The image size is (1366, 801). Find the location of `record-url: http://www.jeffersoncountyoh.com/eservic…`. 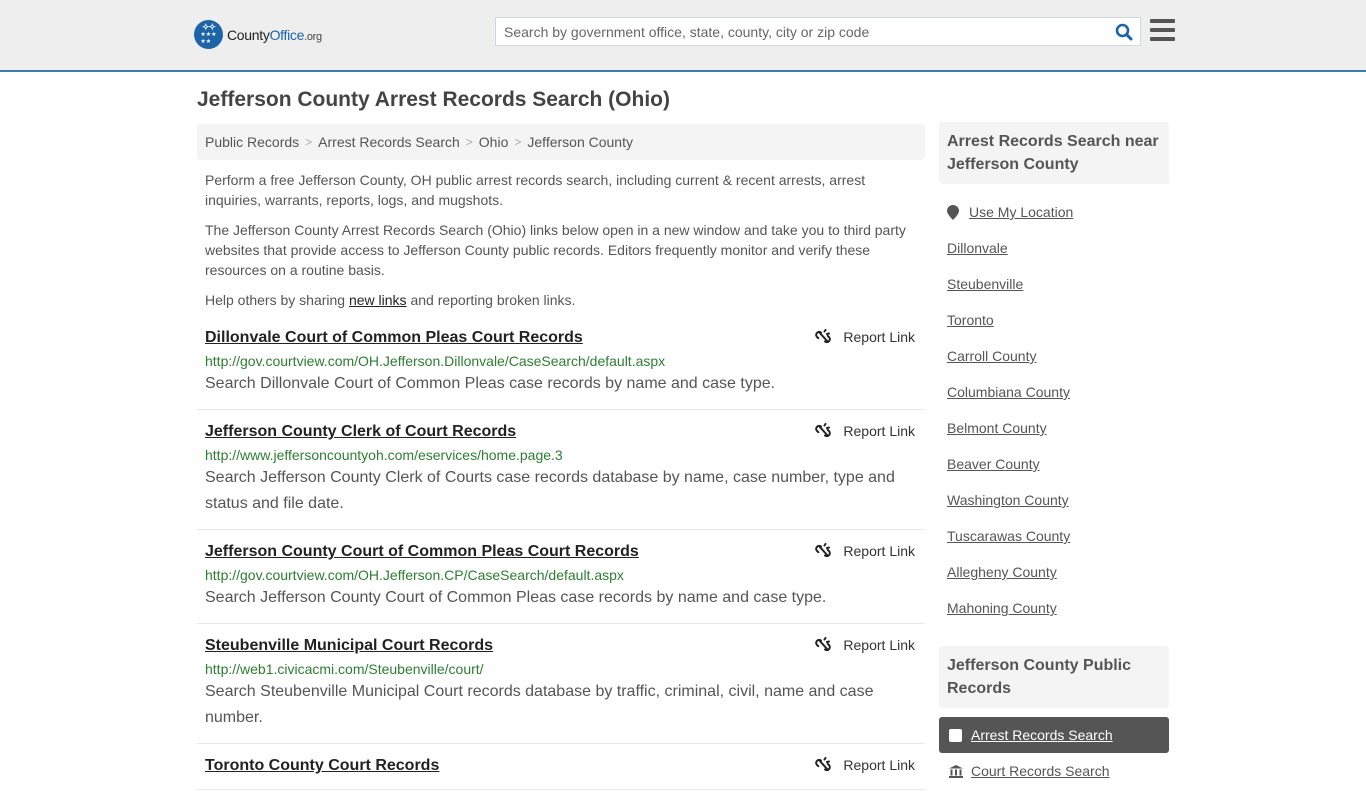

record-url: http://www.jeffersoncountyoh.com/eservic… is located at coordinates (384, 455).